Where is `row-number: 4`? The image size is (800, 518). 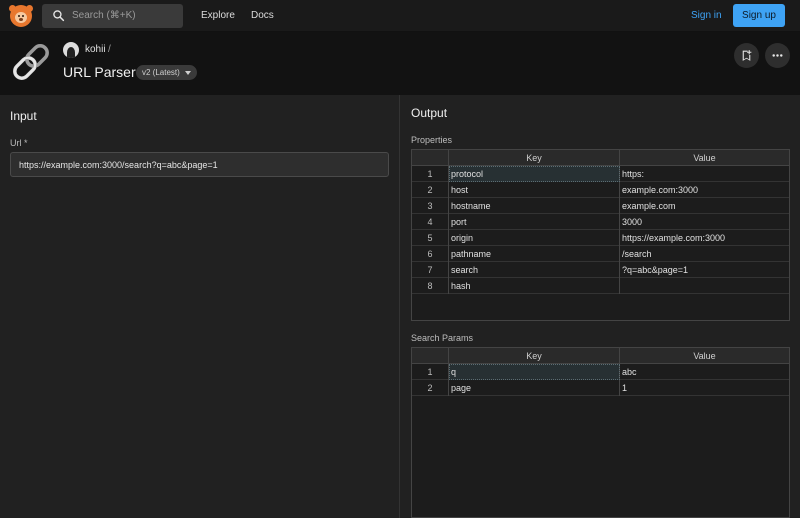
row-number: 4 is located at coordinates (430, 222).